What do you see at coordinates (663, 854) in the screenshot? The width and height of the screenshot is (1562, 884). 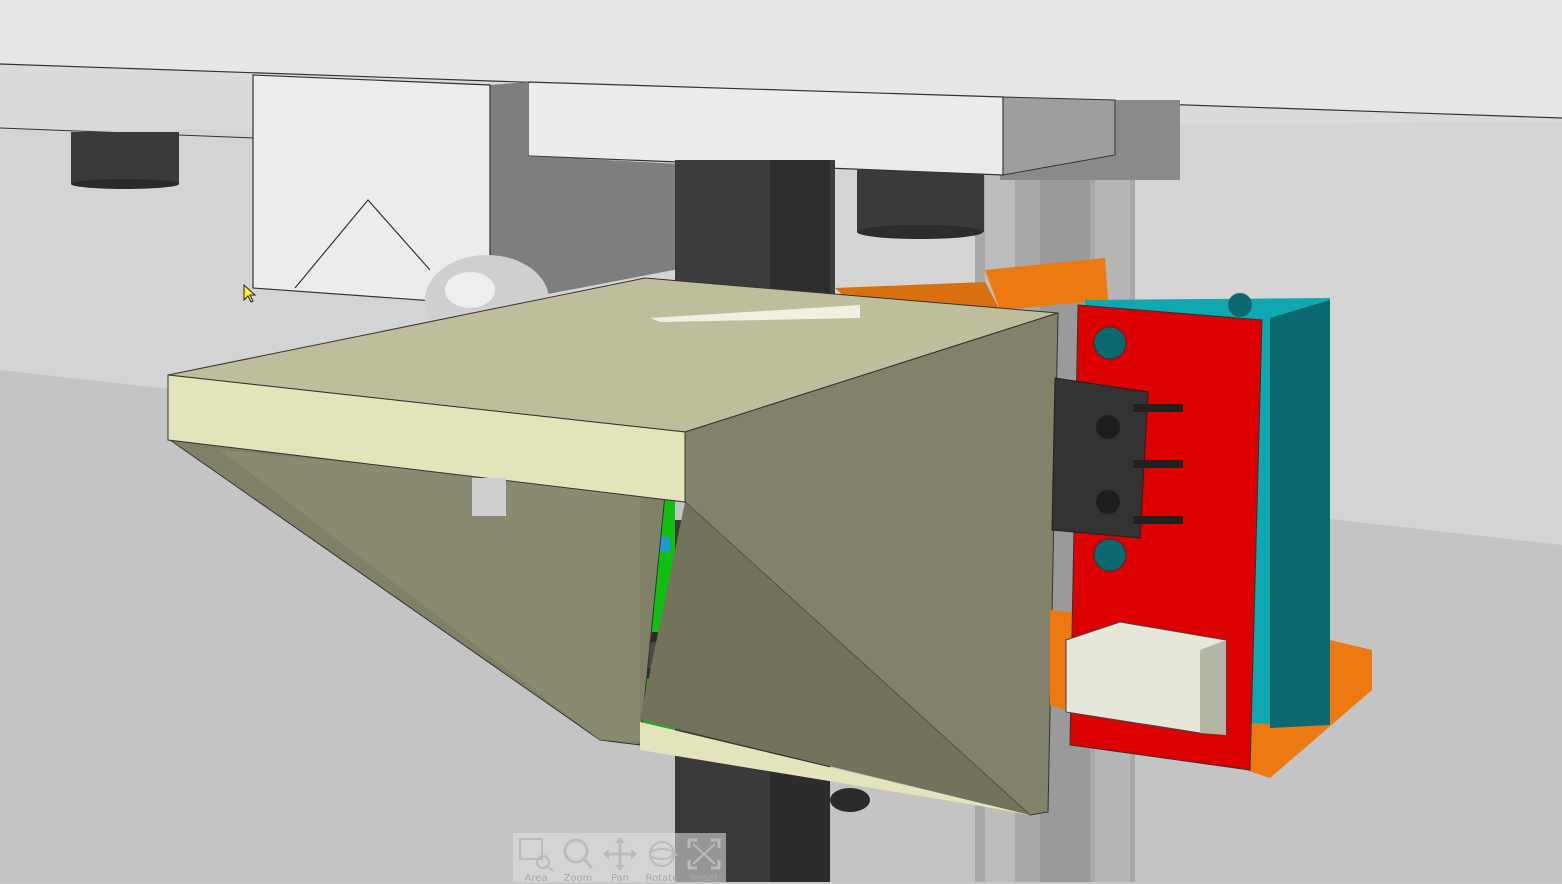 I see `rotate-icon` at bounding box center [663, 854].